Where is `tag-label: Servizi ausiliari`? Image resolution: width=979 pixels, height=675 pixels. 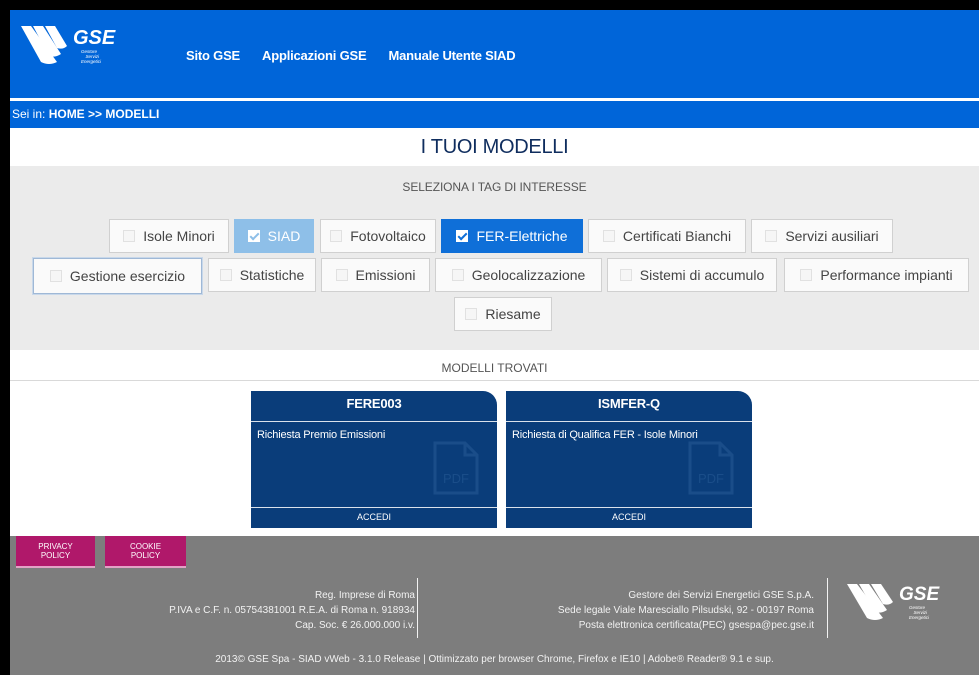
tag-label: Servizi ausiliari is located at coordinates (832, 236).